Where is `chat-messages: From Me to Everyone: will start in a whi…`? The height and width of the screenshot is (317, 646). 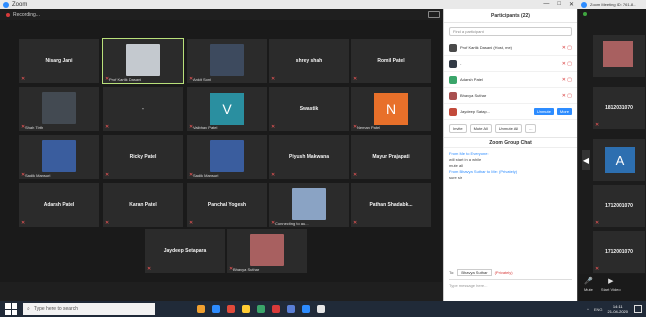
chat-messages: From Me to Everyone: will start in a whi… is located at coordinates (510, 166).